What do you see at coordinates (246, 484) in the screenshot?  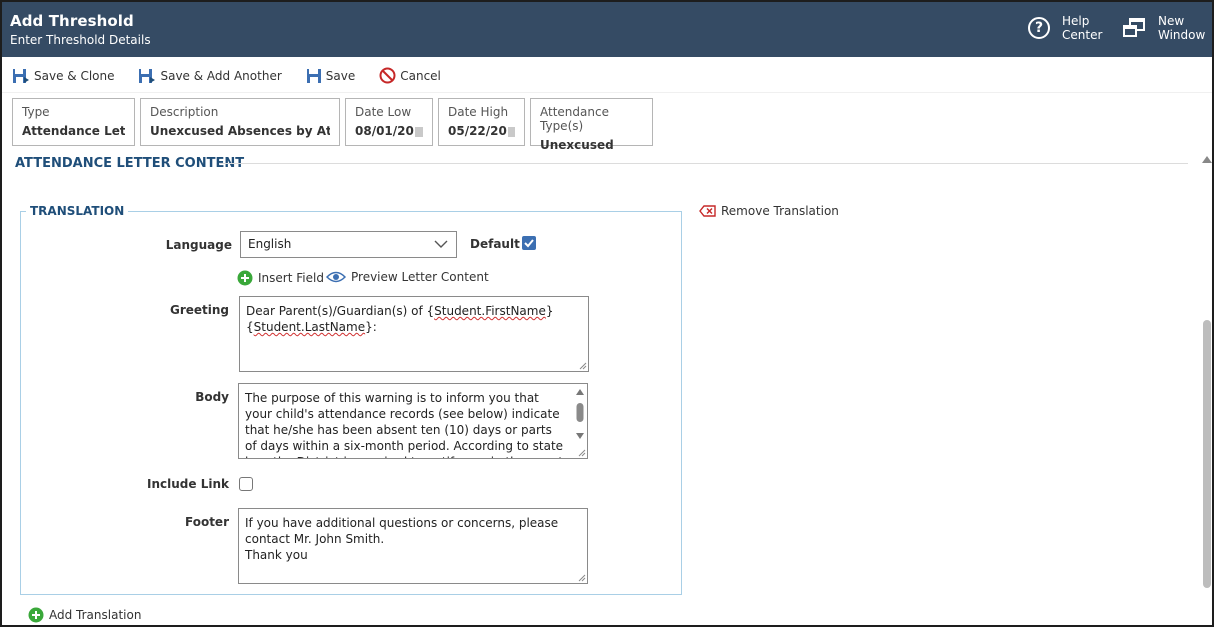 I see `include-link-checkbox` at bounding box center [246, 484].